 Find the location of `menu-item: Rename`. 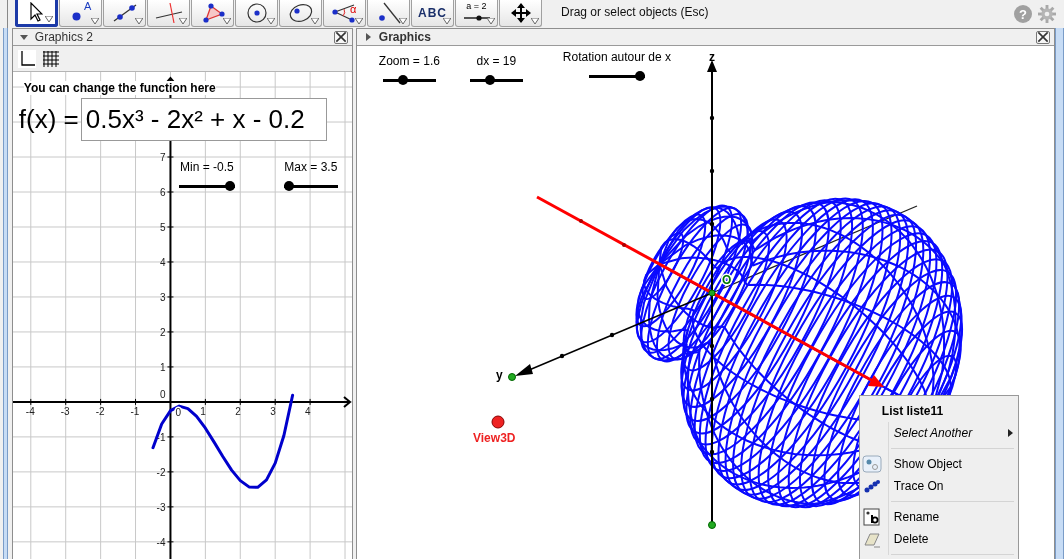

menu-item: Rename is located at coordinates (953, 517).